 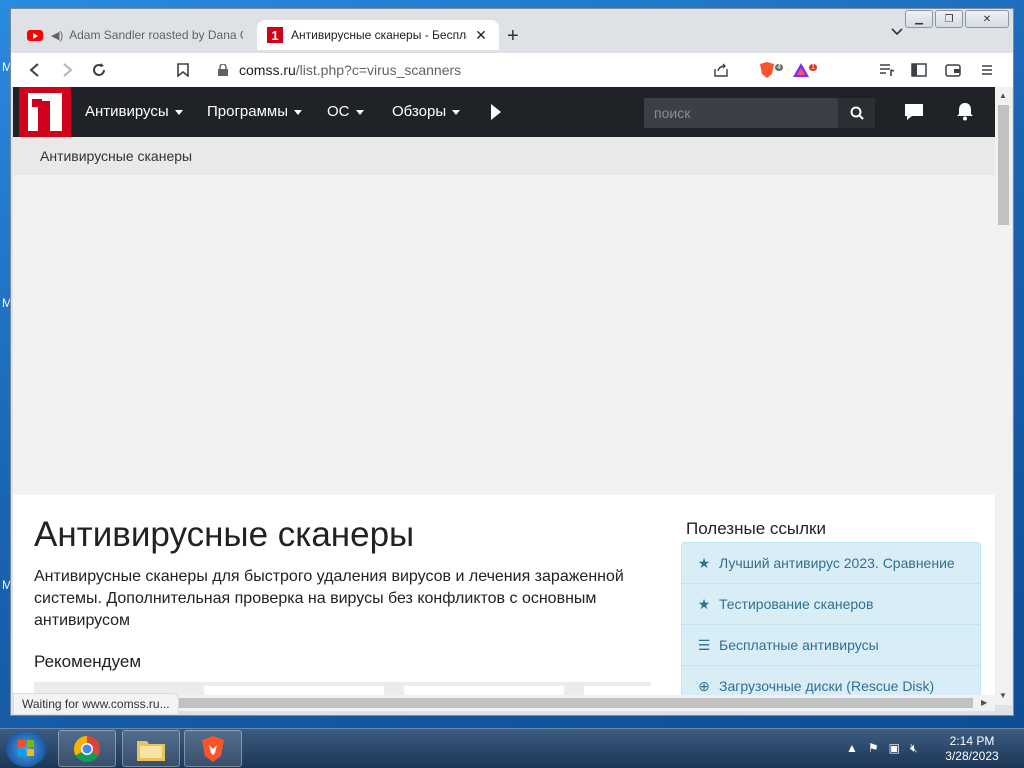 What do you see at coordinates (852, 748) in the screenshot?
I see `show-hidden-icons: ▲` at bounding box center [852, 748].